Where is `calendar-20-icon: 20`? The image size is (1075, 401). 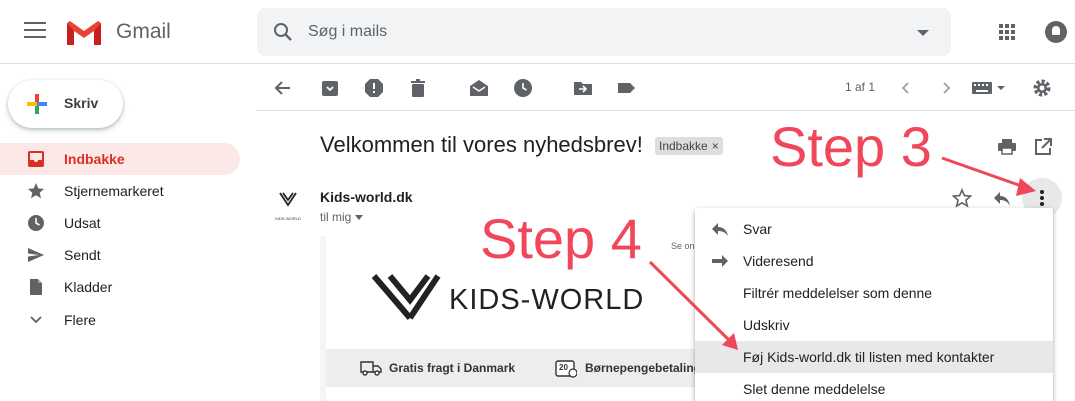
calendar-20-icon: 20 is located at coordinates (566, 368).